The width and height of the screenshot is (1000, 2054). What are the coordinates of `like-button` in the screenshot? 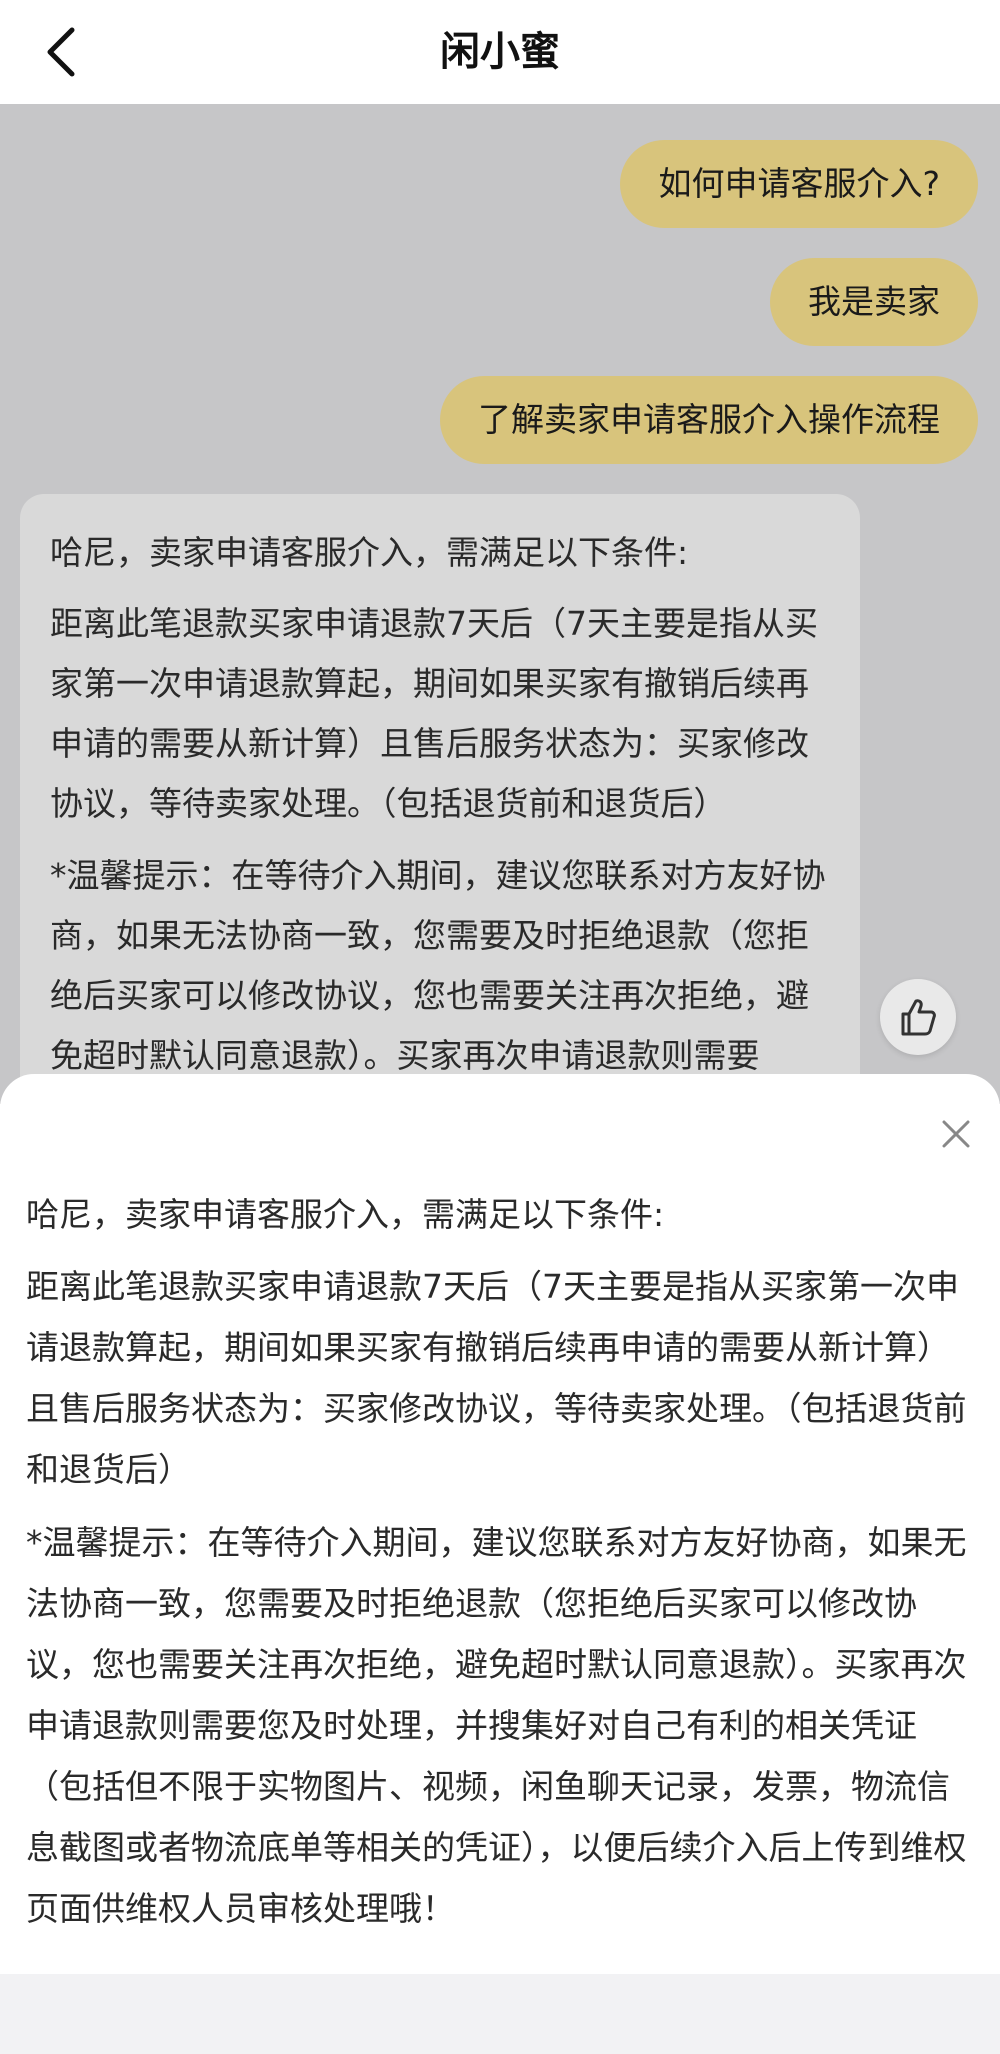 It's located at (918, 1017).